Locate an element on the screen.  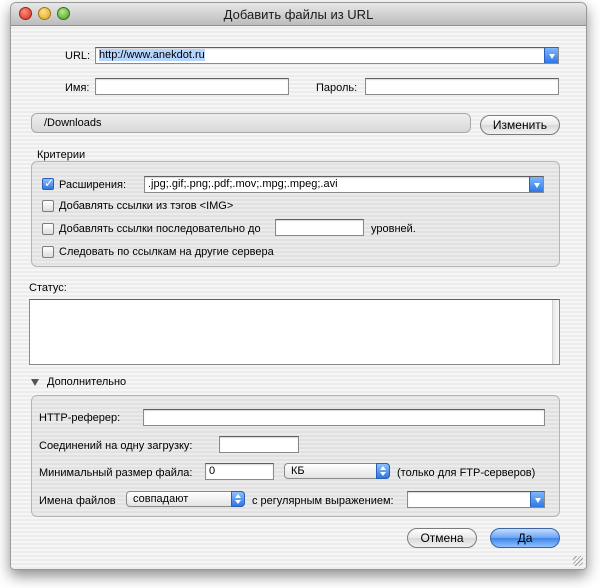
connections-field is located at coordinates (259, 444).